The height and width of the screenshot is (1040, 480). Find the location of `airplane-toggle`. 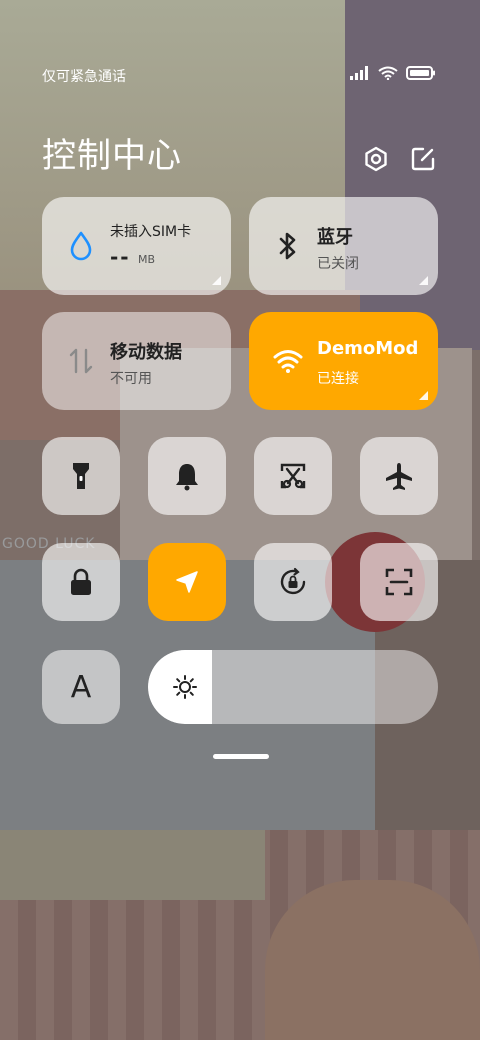

airplane-toggle is located at coordinates (399, 476).